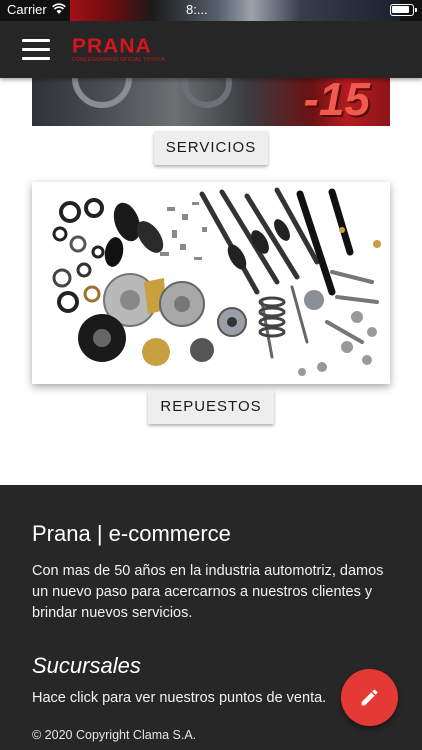  What do you see at coordinates (131, 533) in the screenshot?
I see `footer-title: Prana | e-commerce` at bounding box center [131, 533].